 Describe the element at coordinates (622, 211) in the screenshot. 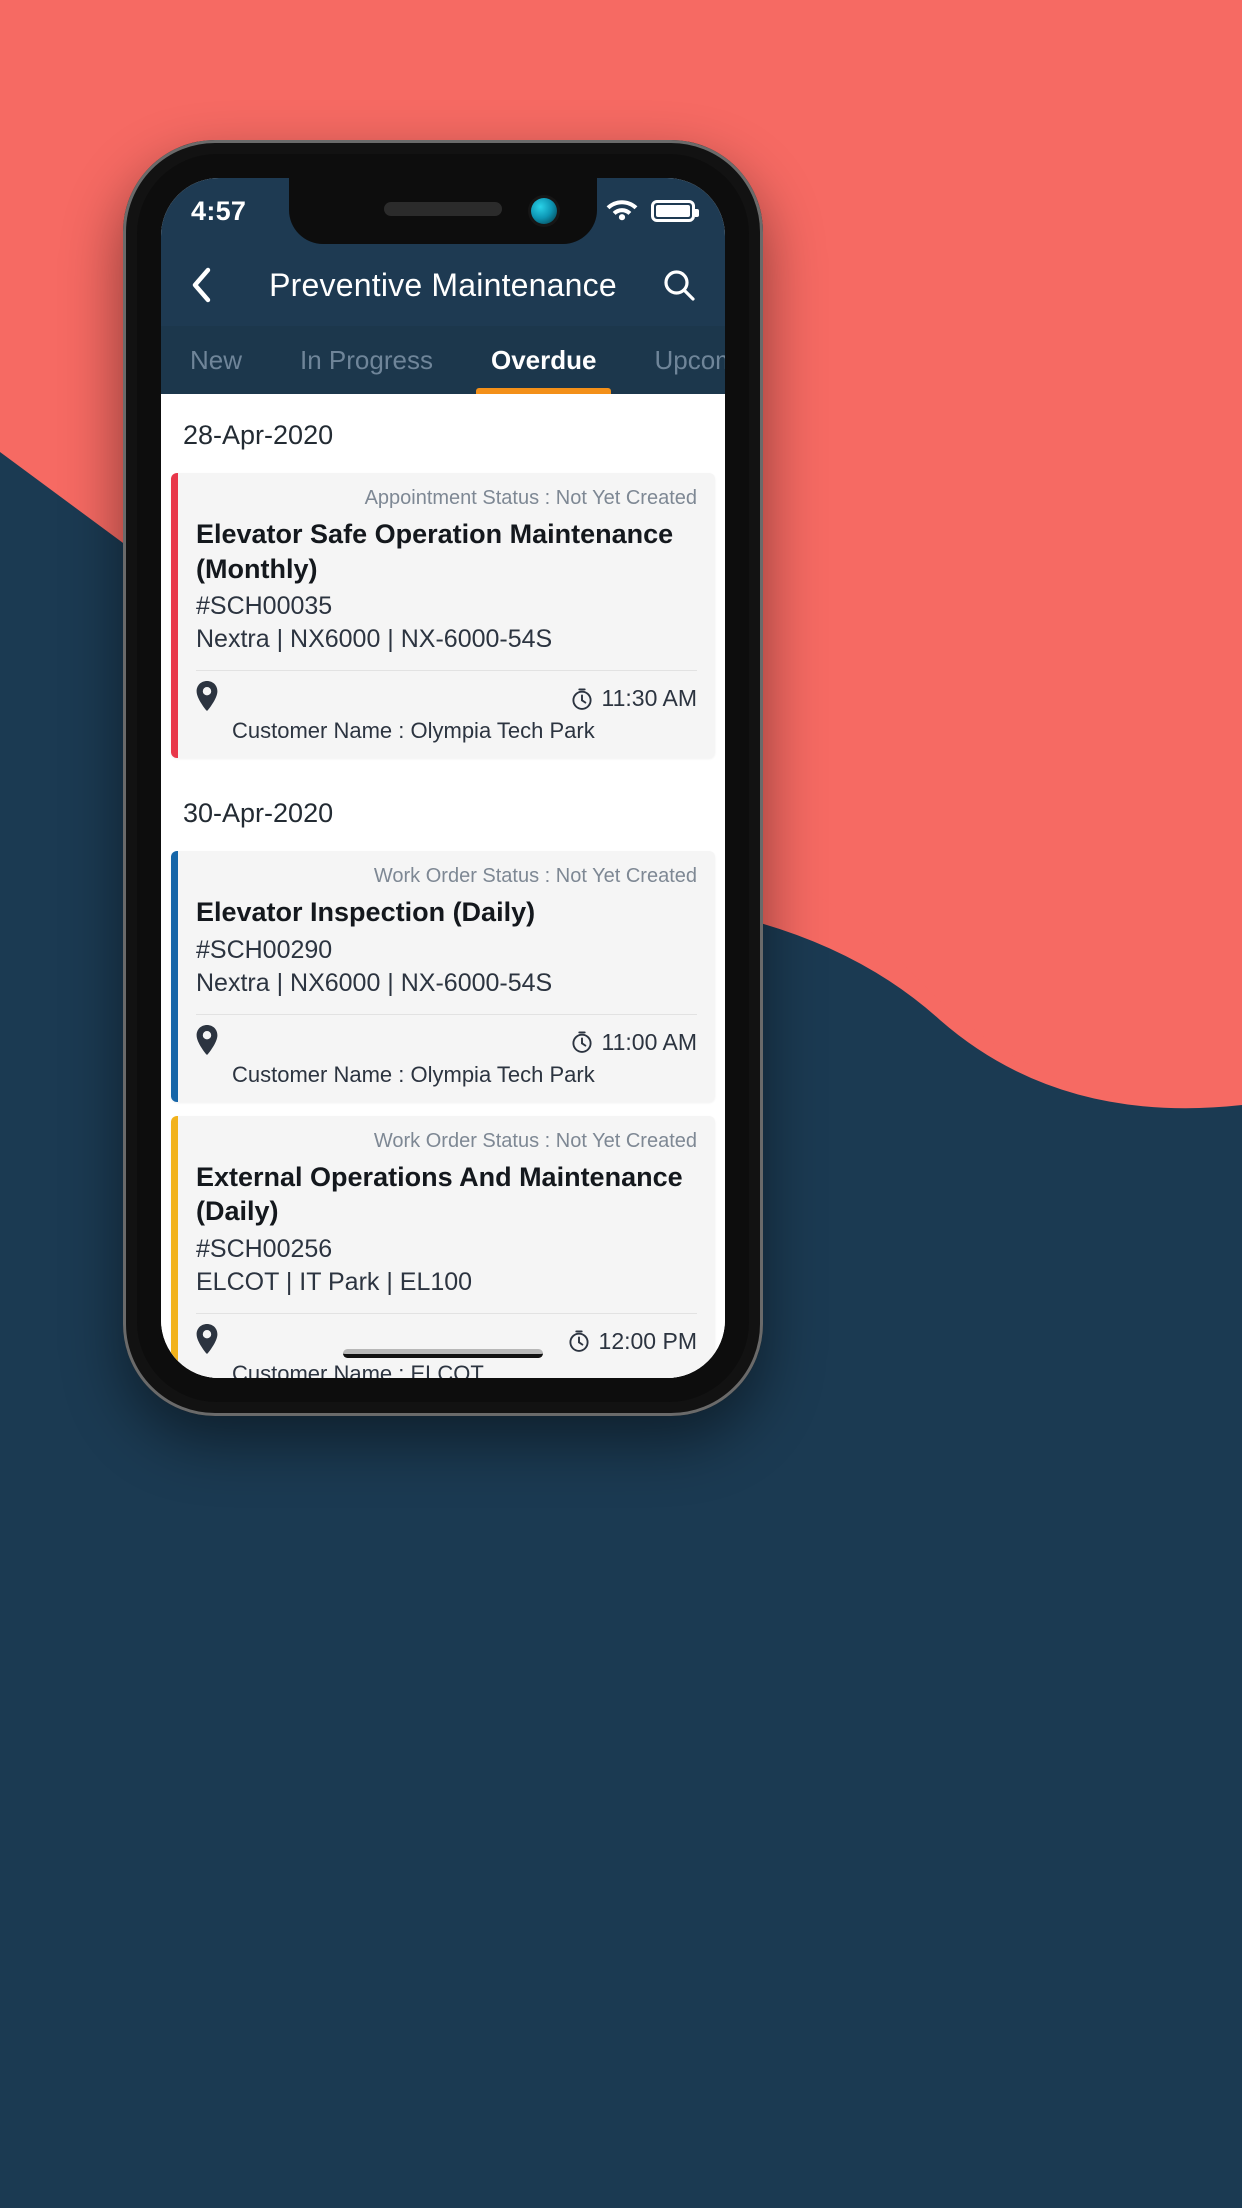

I see `wifi-icon` at that location.